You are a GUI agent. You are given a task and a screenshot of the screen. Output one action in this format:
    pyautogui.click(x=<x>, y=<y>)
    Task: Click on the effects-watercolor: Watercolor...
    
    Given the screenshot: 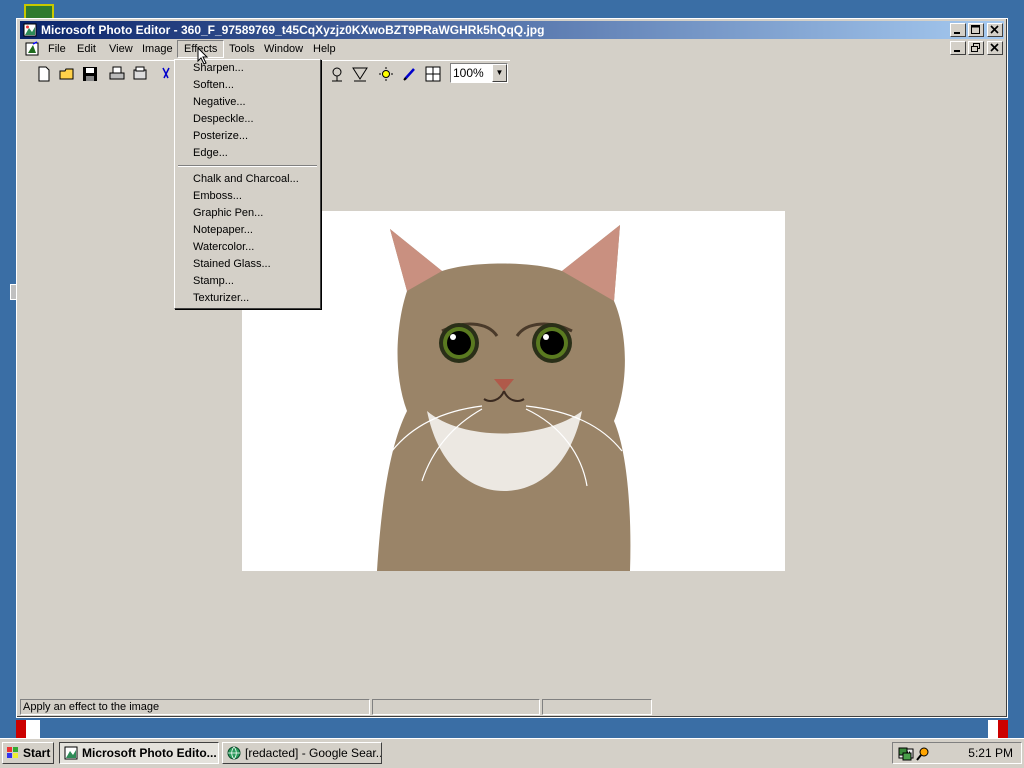 What is the action you would take?
    pyautogui.click(x=223, y=247)
    